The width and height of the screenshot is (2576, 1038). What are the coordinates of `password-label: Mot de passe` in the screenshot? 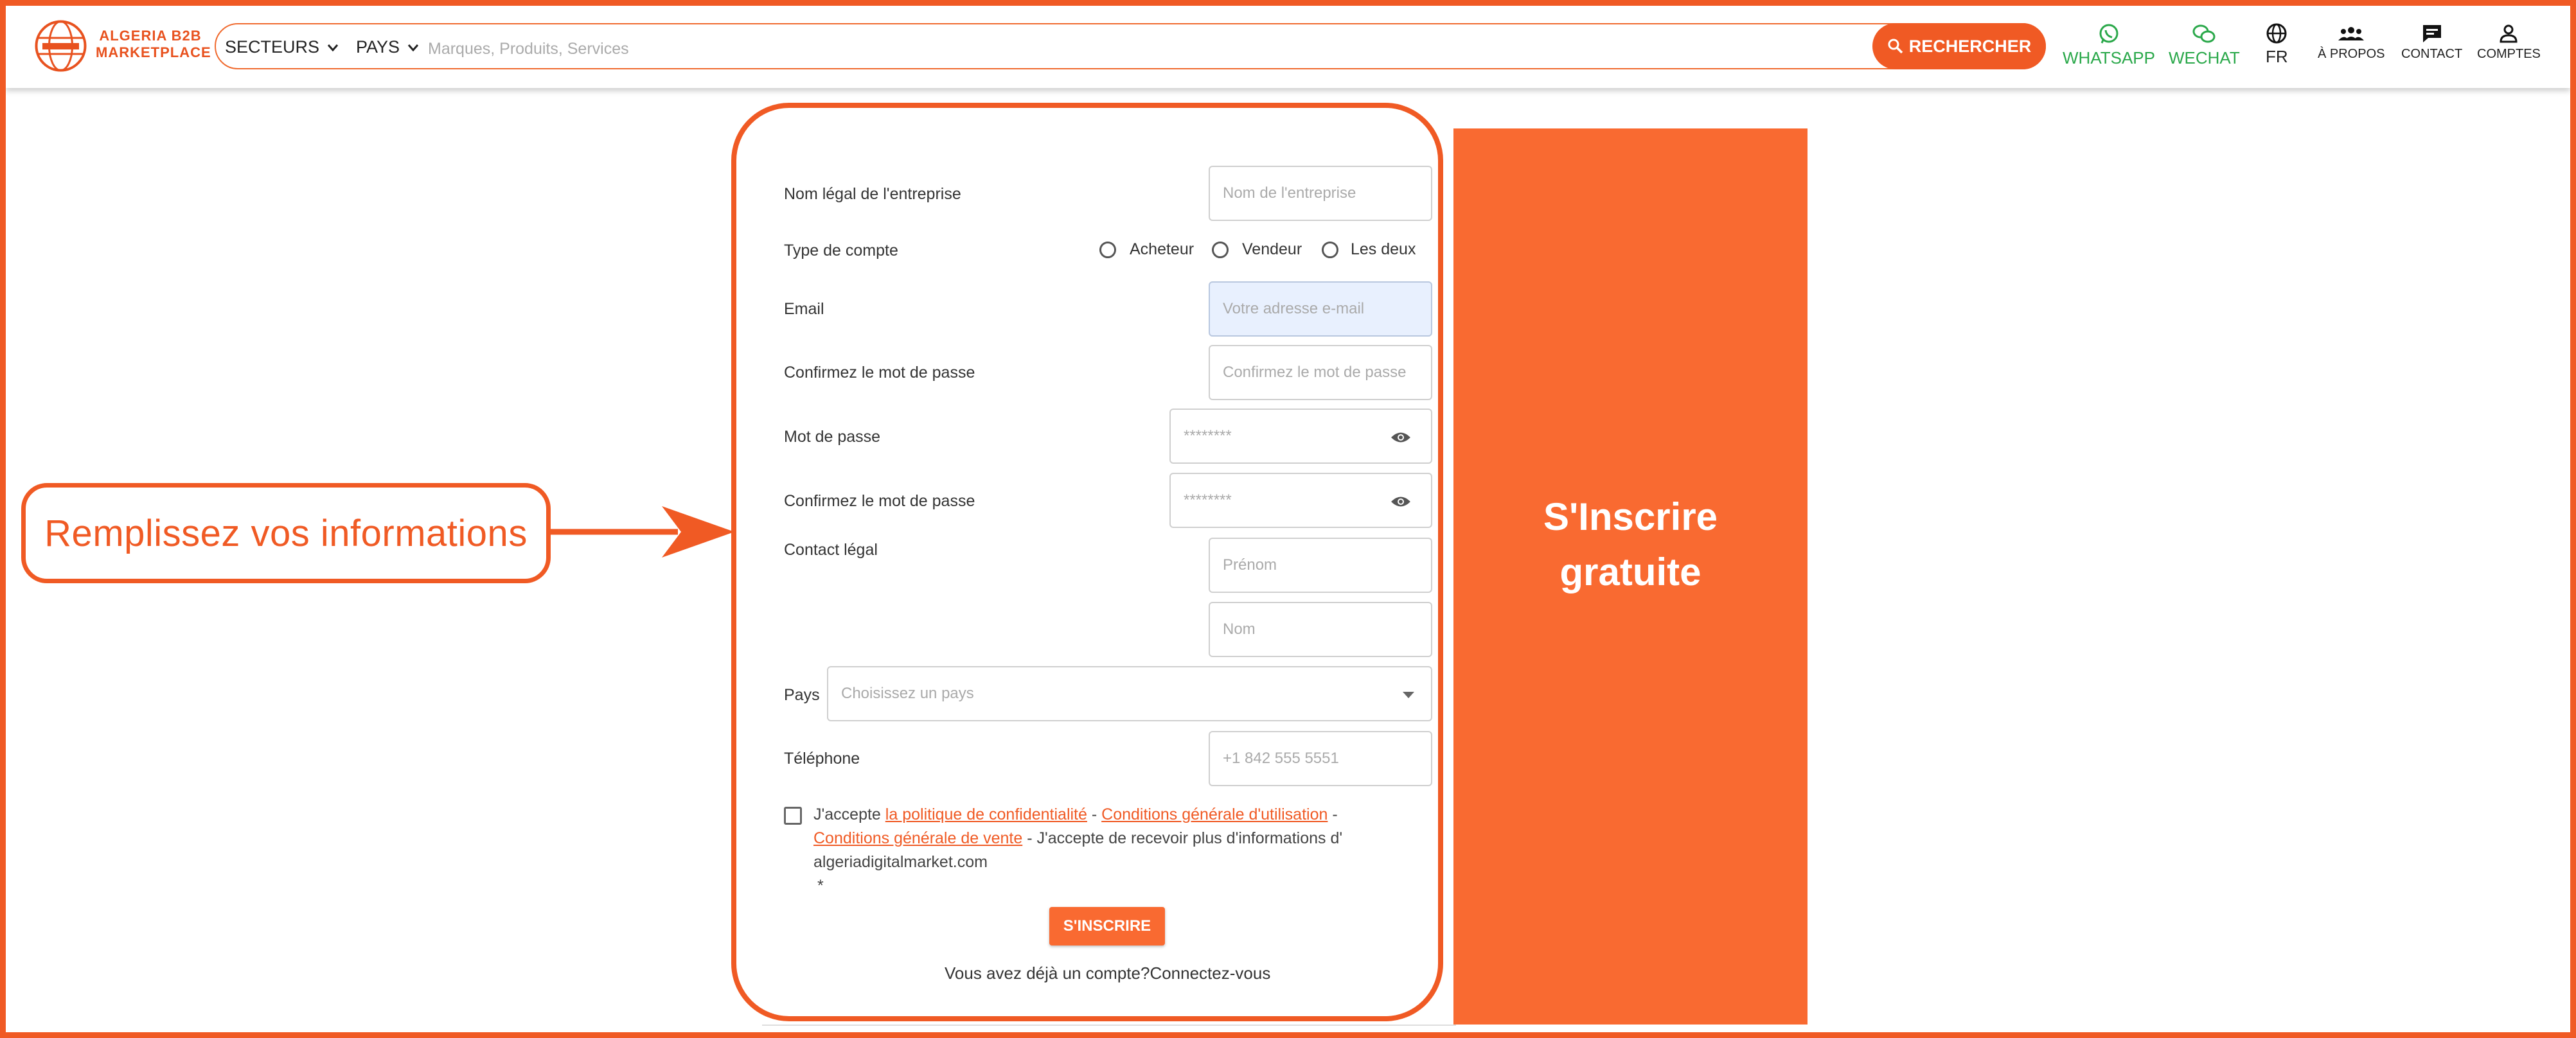 It's located at (833, 437).